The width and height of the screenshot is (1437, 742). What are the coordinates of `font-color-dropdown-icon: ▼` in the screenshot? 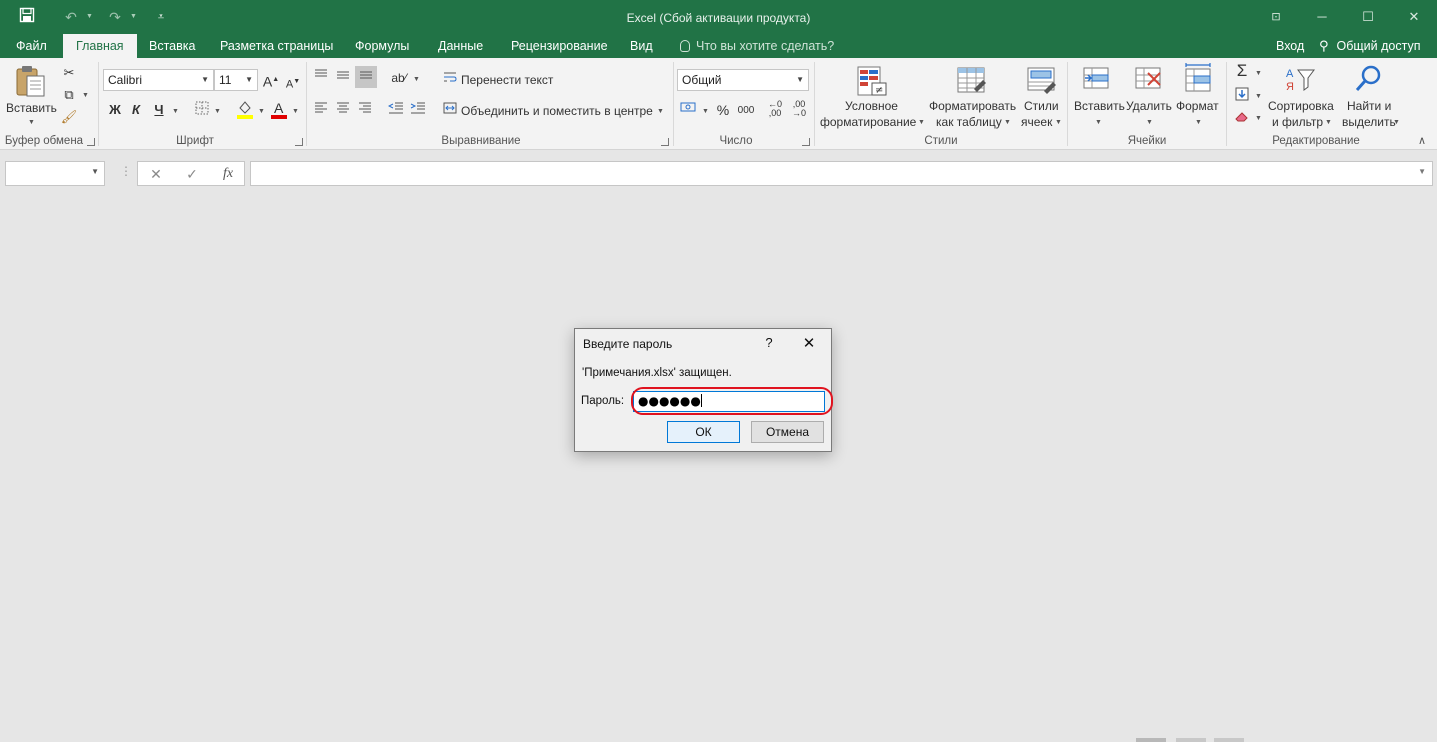 It's located at (295, 111).